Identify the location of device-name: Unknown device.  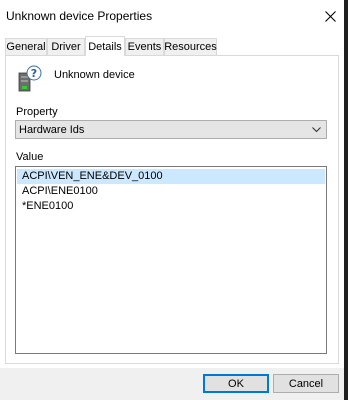
(94, 75).